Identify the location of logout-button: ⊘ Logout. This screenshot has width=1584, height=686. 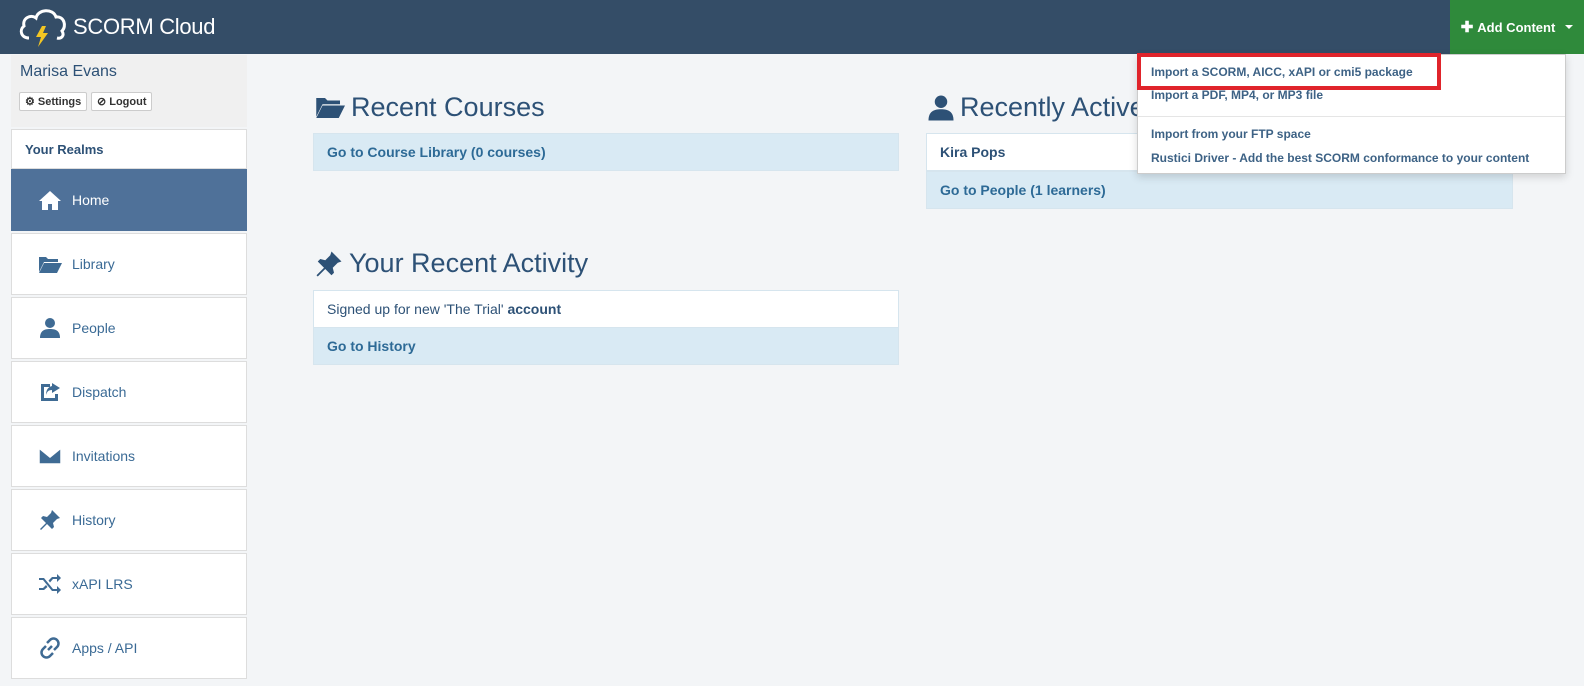
(122, 101).